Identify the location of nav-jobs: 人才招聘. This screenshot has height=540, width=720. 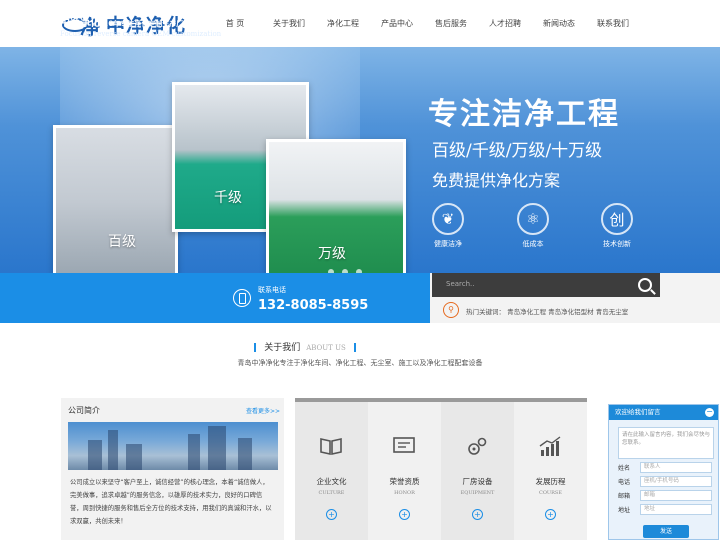
(505, 23).